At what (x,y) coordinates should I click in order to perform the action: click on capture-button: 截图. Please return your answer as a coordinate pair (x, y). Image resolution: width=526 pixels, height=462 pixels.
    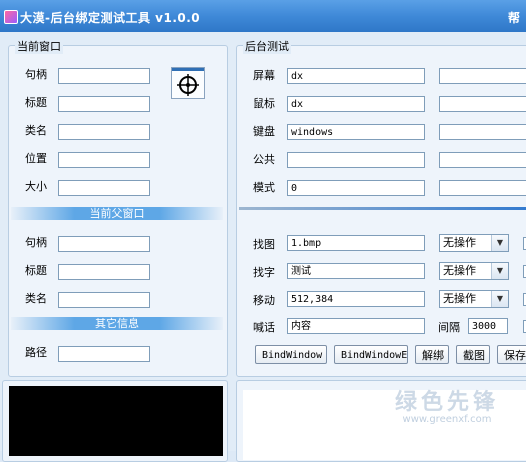
    Looking at the image, I should click on (473, 354).